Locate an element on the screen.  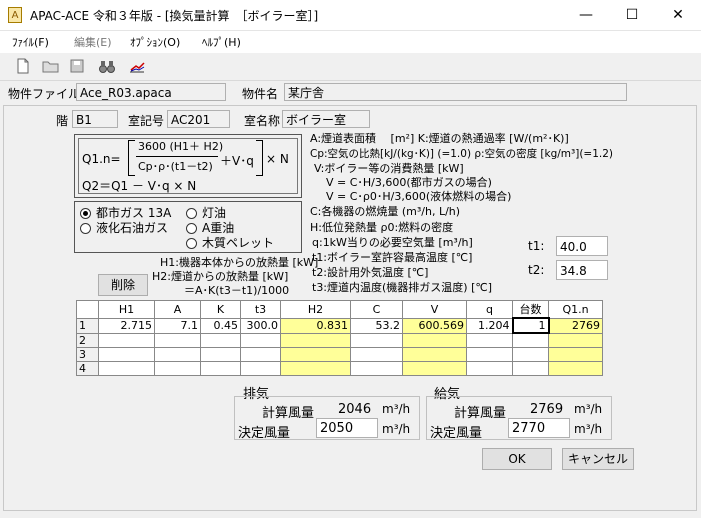
fuel-option-lpg: 液化石油ガス is located at coordinates (135, 228).